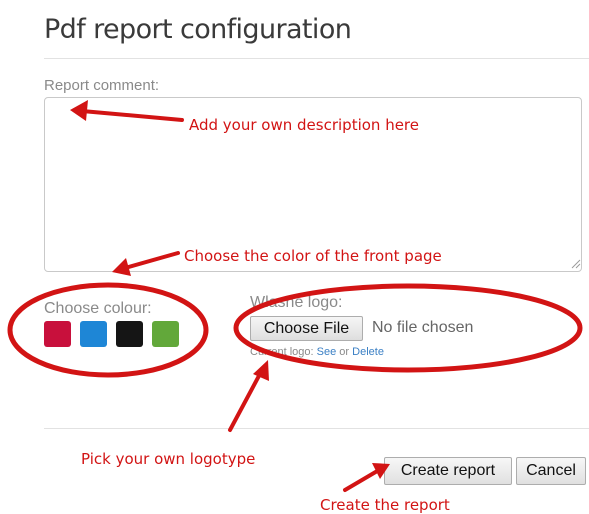 This screenshot has width=589, height=514. What do you see at coordinates (132, 115) in the screenshot?
I see `annotation-arrow-description-shaft` at bounding box center [132, 115].